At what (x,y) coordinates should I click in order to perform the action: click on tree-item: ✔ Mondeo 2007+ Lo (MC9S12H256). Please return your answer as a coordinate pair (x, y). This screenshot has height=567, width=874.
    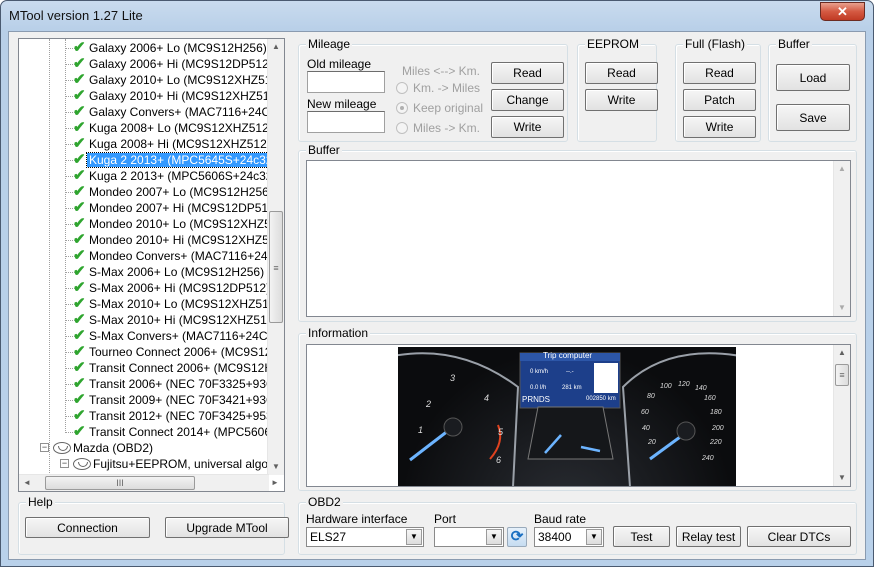
    Looking at the image, I should click on (146, 192).